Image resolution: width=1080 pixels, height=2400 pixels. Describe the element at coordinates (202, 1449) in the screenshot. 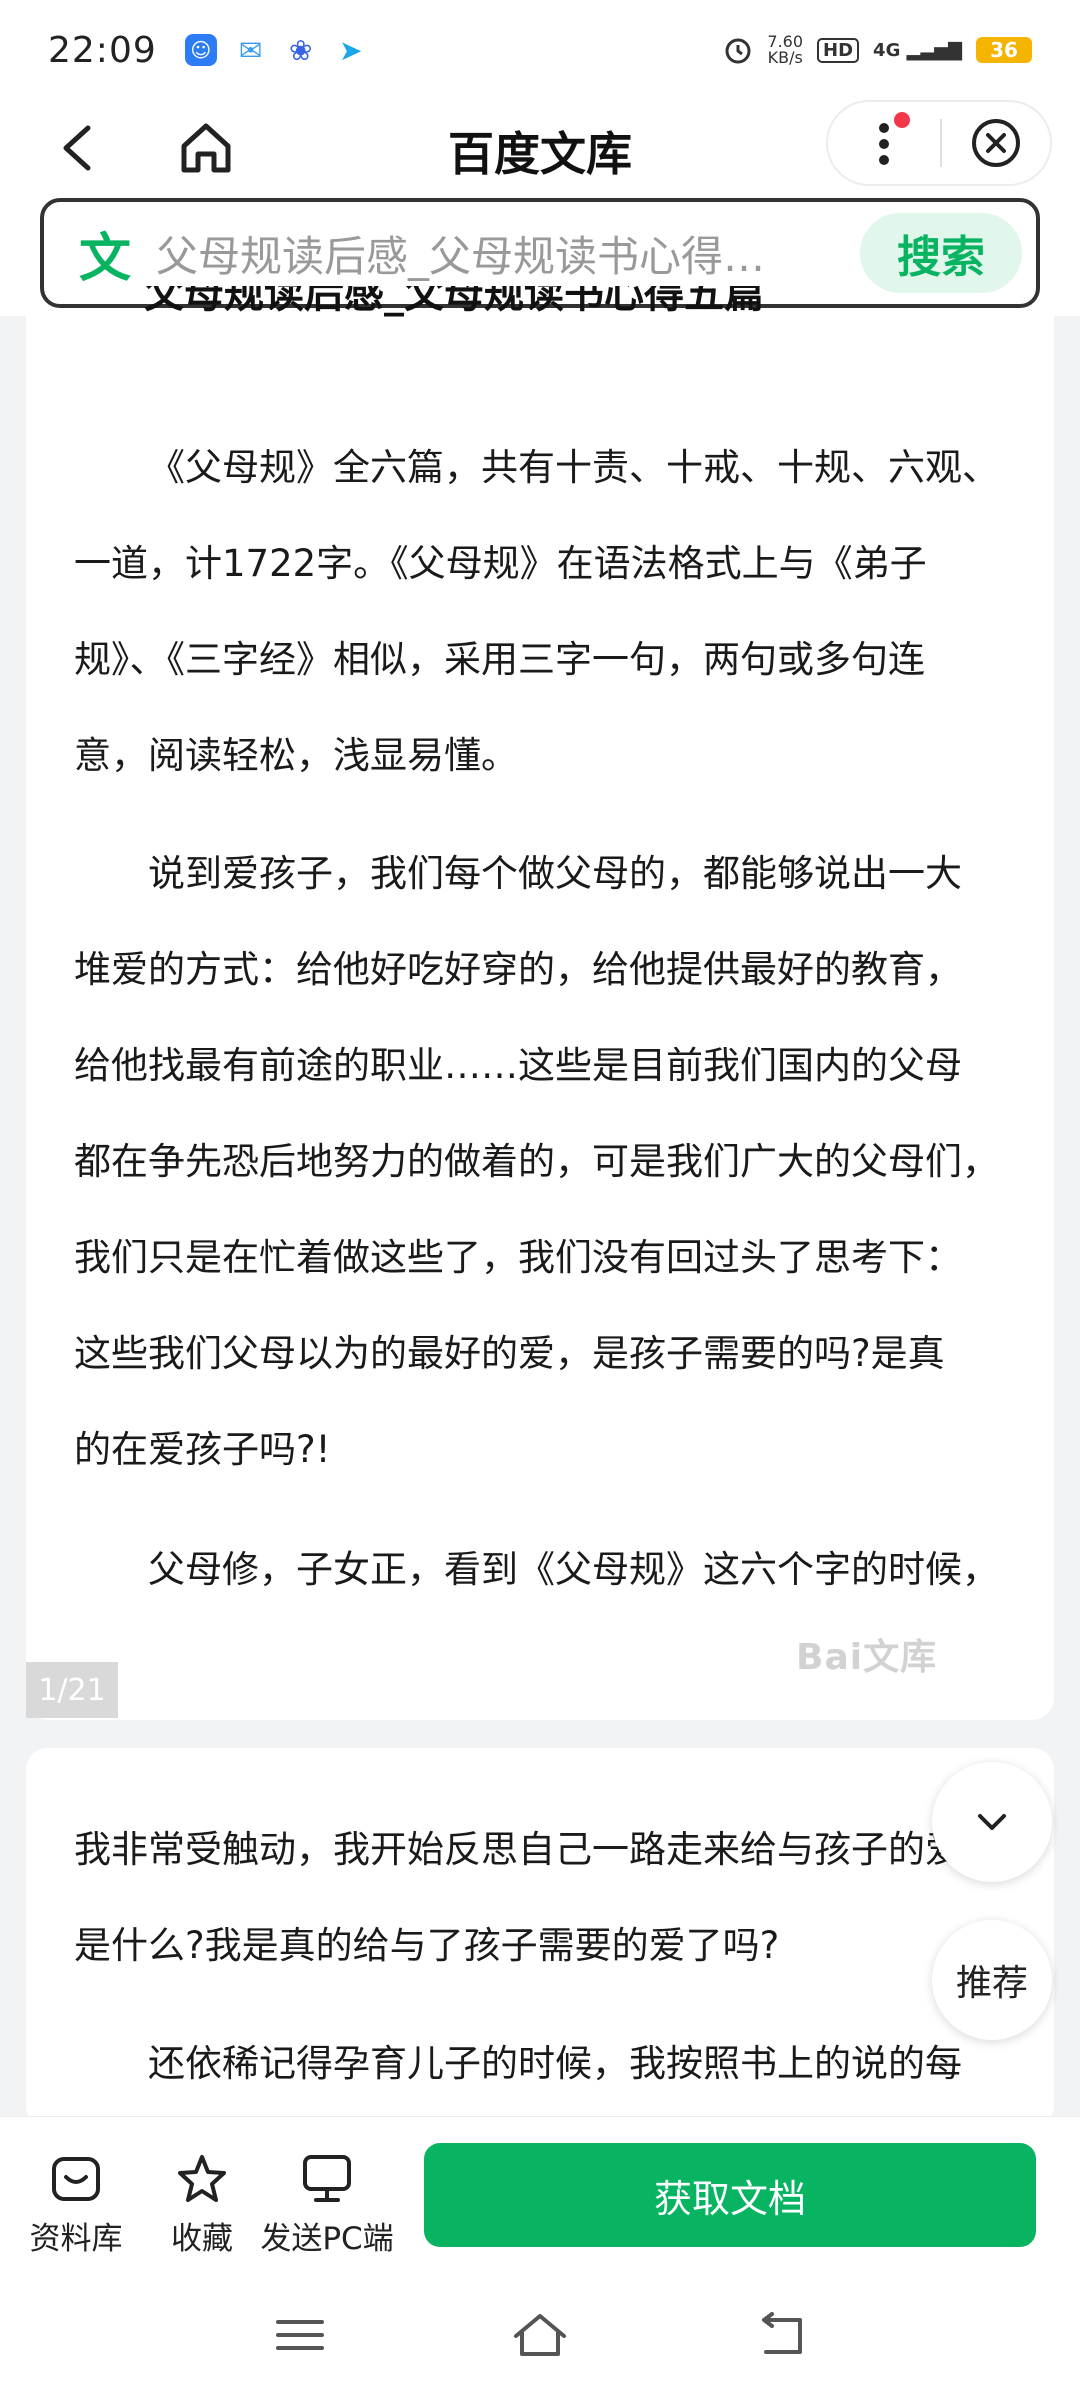

I see `paragraph-line: 的在爱孩子吗?!` at that location.